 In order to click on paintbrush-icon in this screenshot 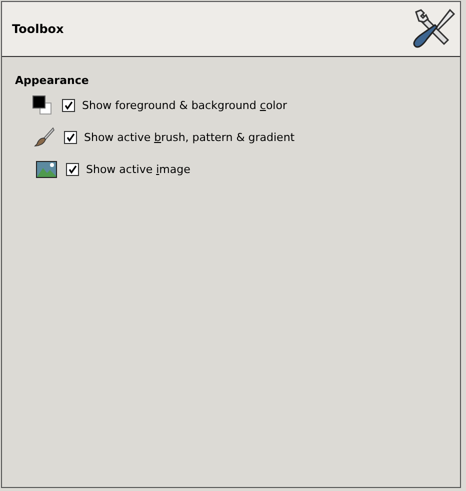, I will do `click(44, 137)`.